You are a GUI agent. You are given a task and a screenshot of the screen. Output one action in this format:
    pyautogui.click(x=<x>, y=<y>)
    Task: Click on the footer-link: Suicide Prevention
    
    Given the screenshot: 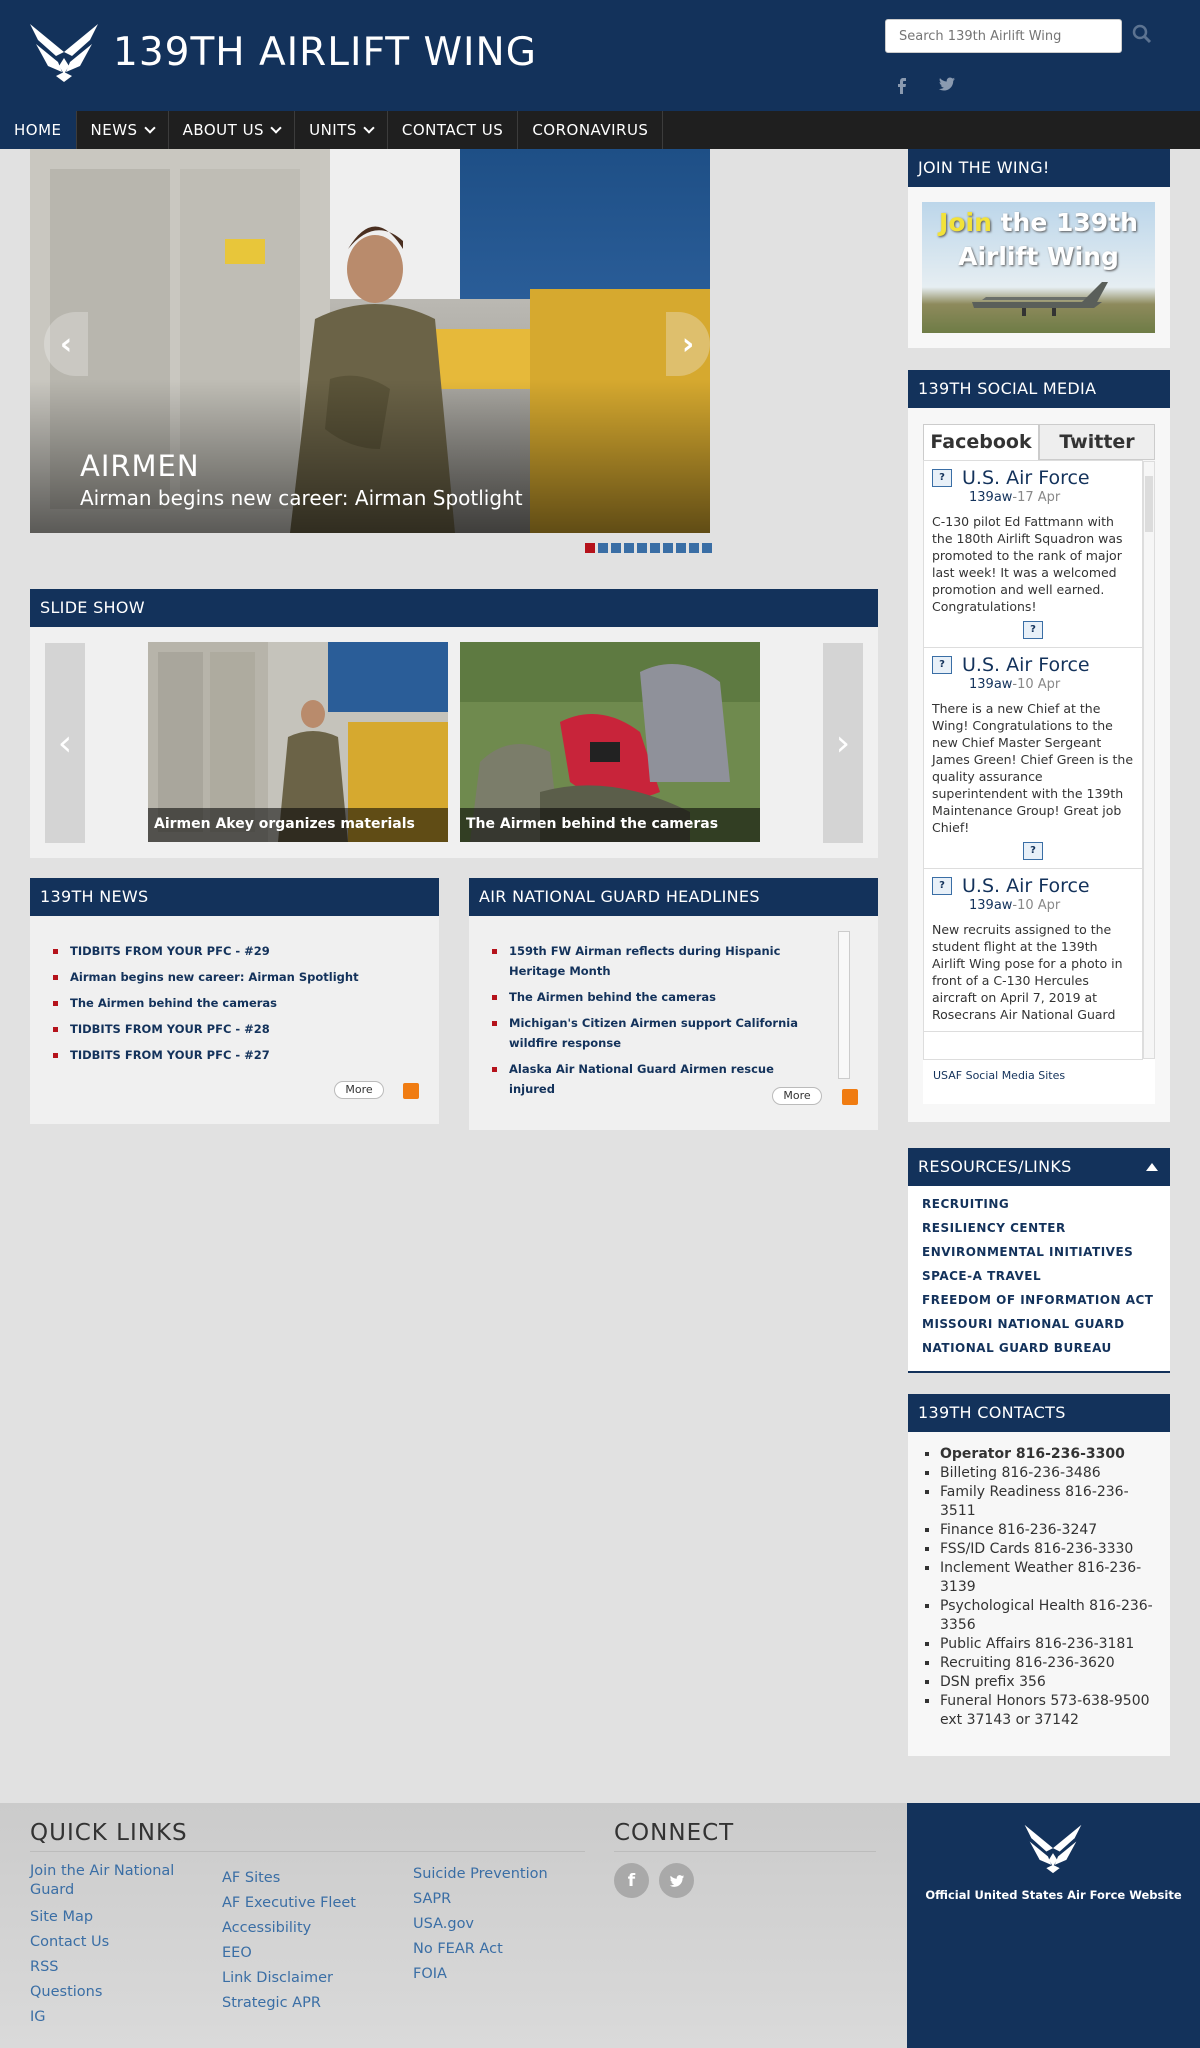 What is the action you would take?
    pyautogui.click(x=498, y=1874)
    